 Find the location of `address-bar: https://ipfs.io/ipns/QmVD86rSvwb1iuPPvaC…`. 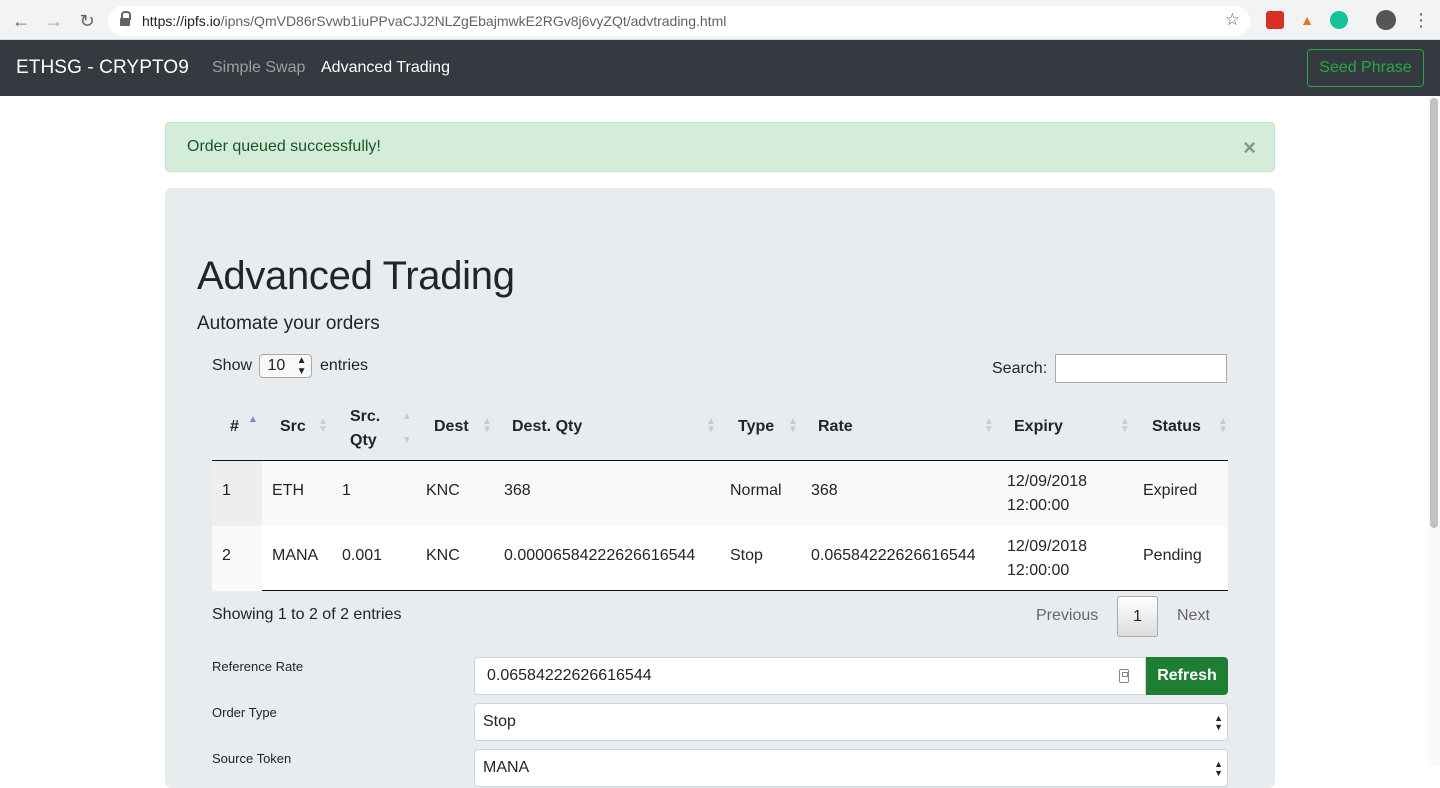

address-bar: https://ipfs.io/ipns/QmVD86rSvwb1iuPPvaC… is located at coordinates (679, 21).